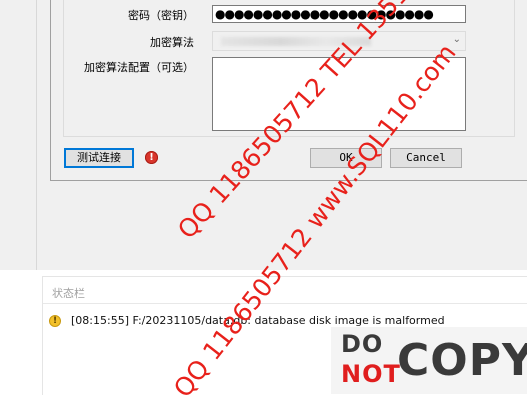 The height and width of the screenshot is (403, 527). I want to click on status-divider, so click(285, 303).